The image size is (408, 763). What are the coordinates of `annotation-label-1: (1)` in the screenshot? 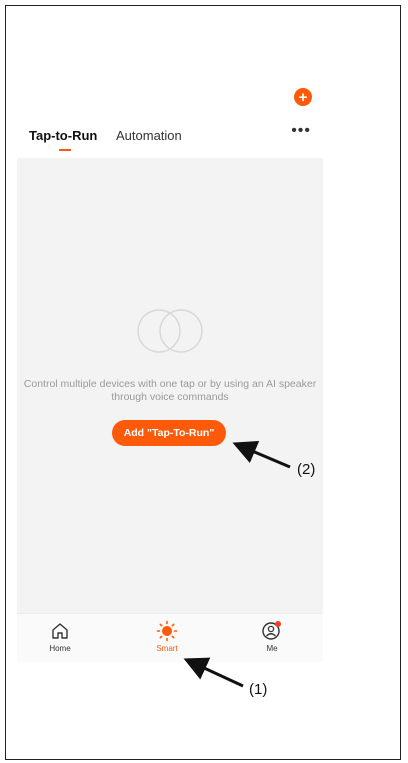 It's located at (258, 689).